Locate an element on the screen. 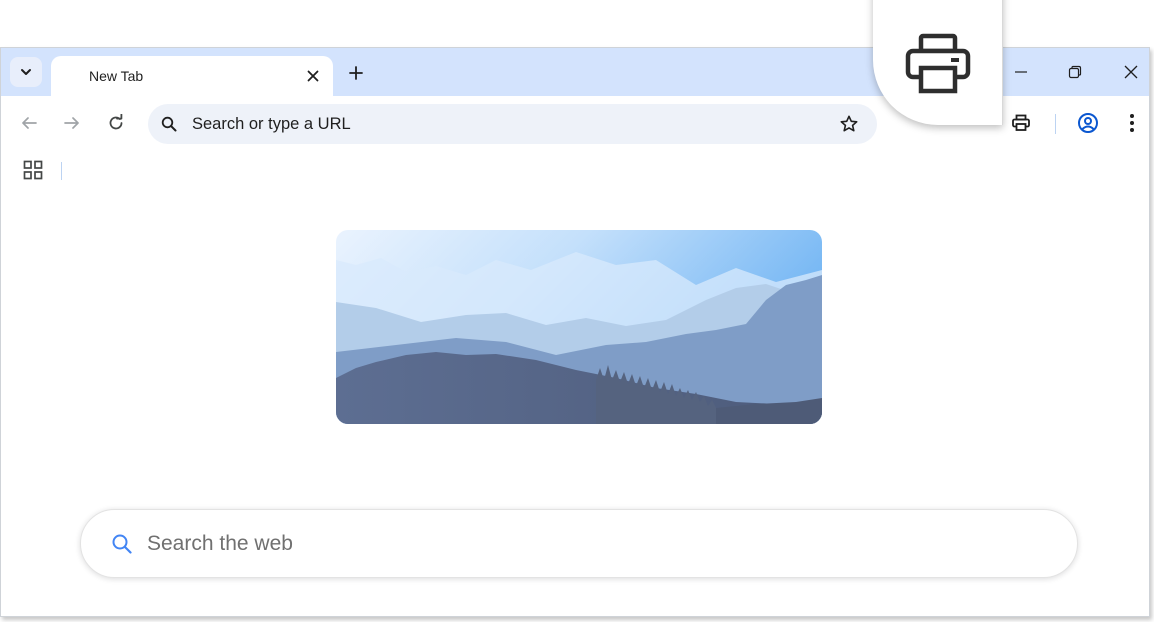 The image size is (1154, 622). restore-icon is located at coordinates (1075, 72).